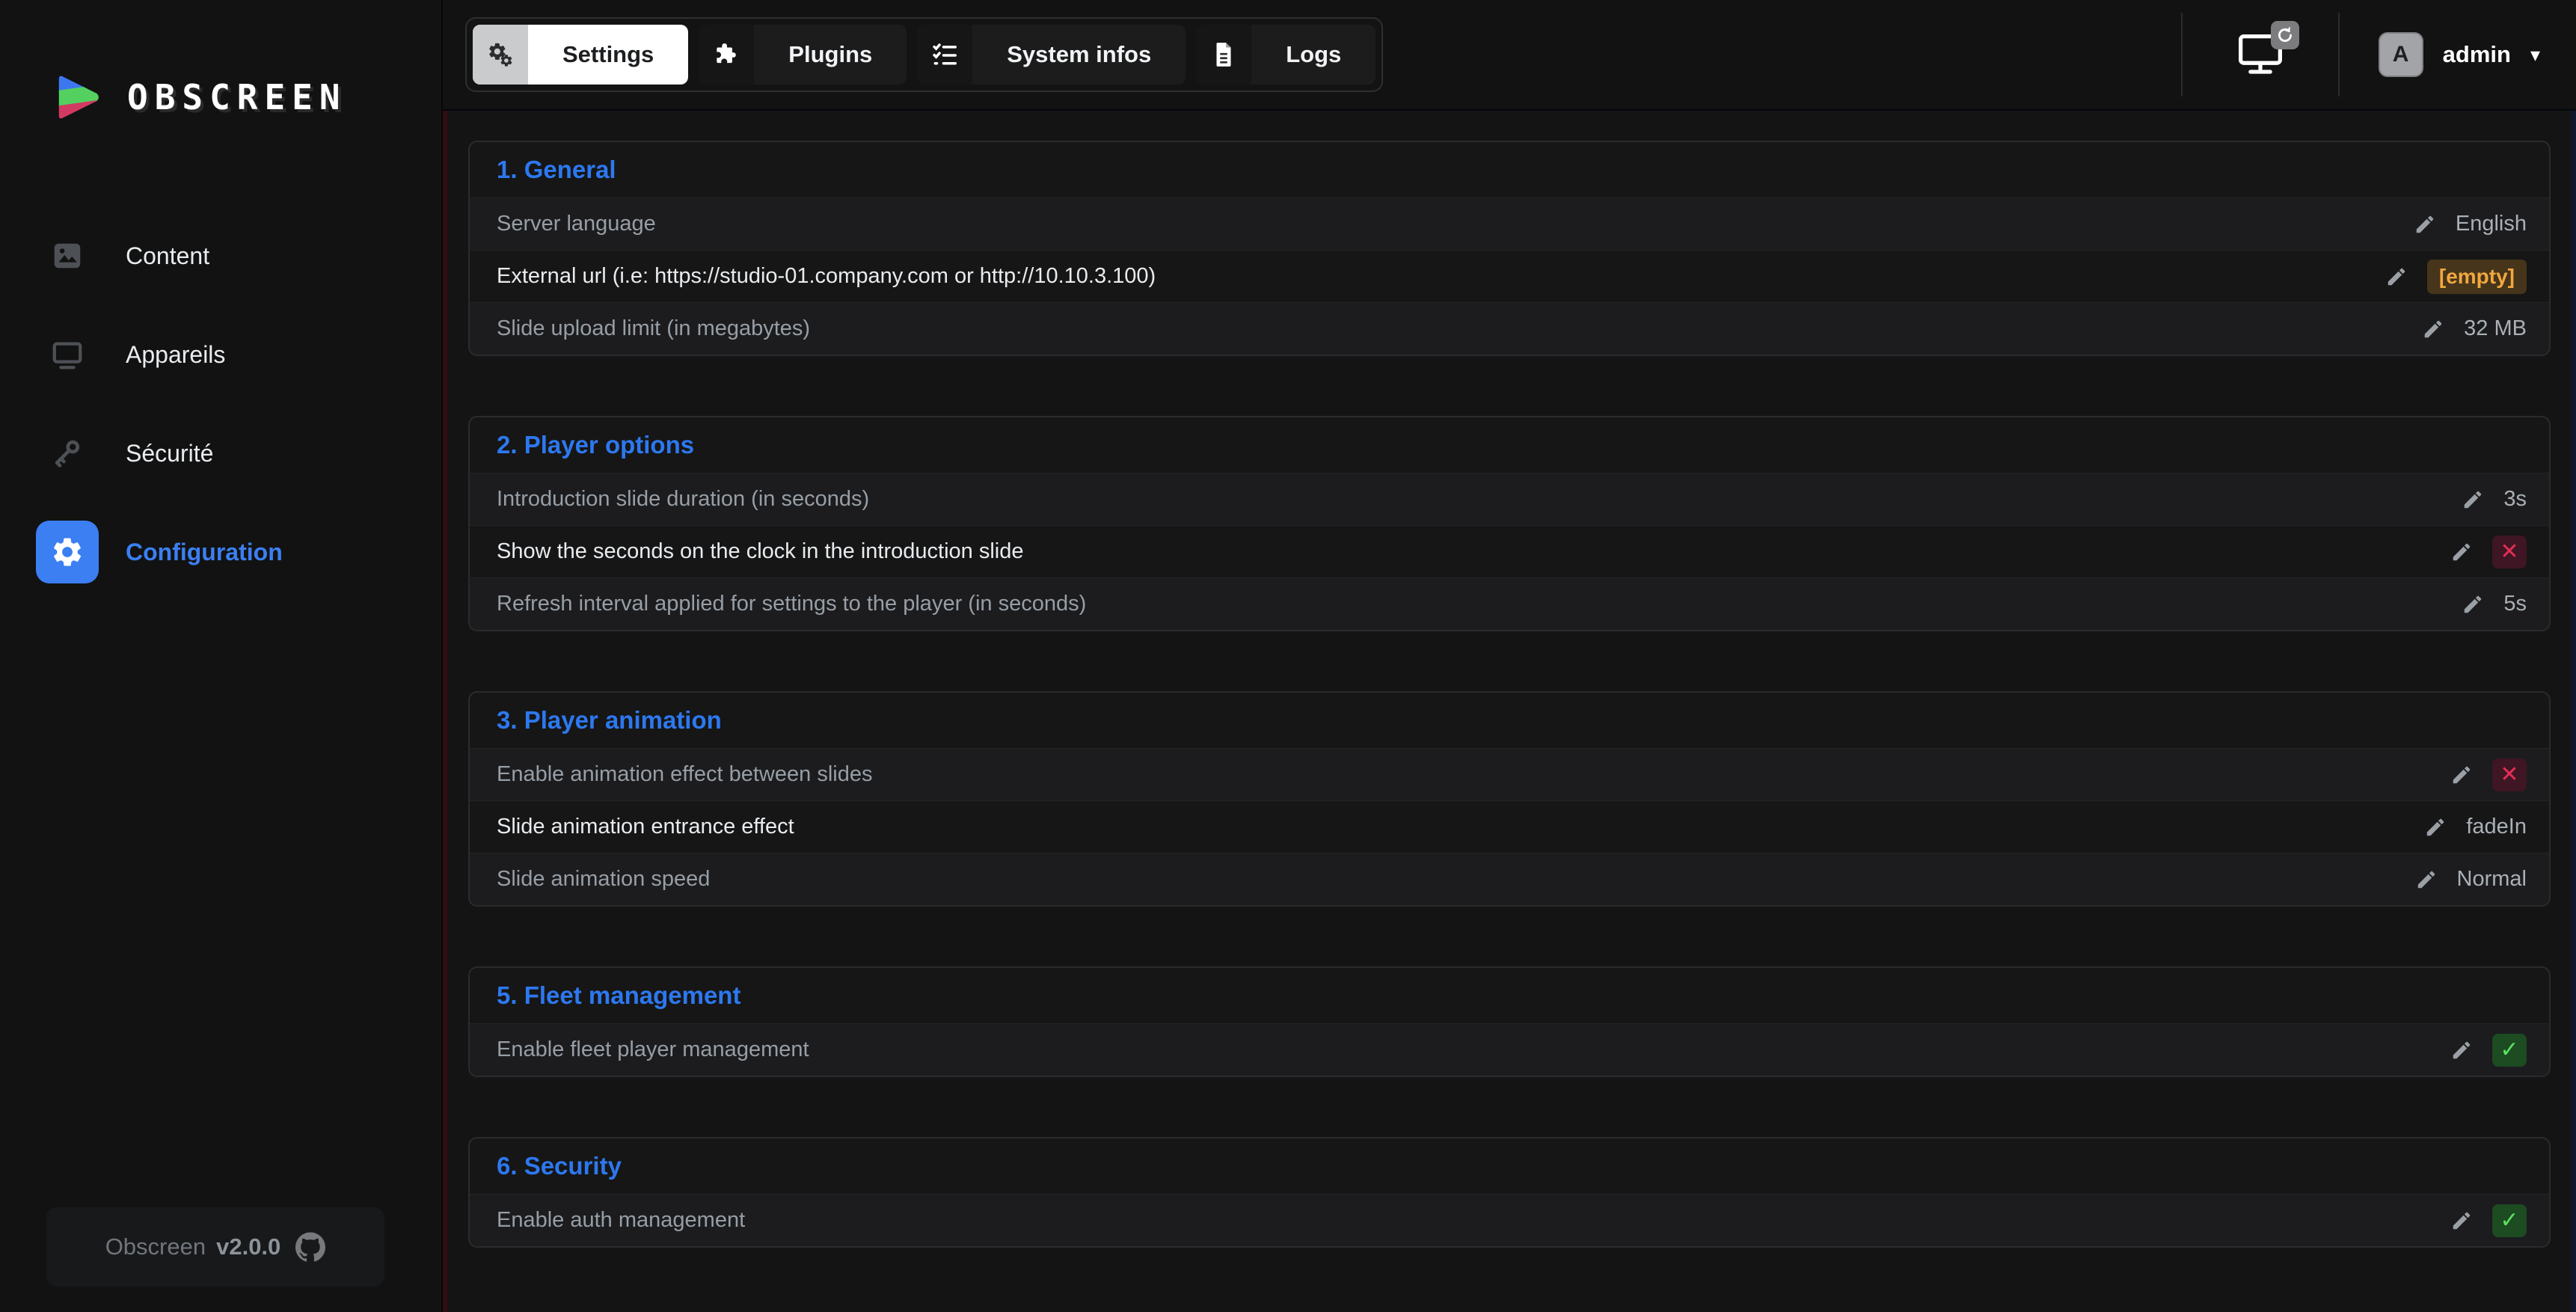 Image resolution: width=2576 pixels, height=1312 pixels. Describe the element at coordinates (1509, 774) in the screenshot. I see `setting-row-enable-animation: Enable animation effect between slides ✕` at that location.